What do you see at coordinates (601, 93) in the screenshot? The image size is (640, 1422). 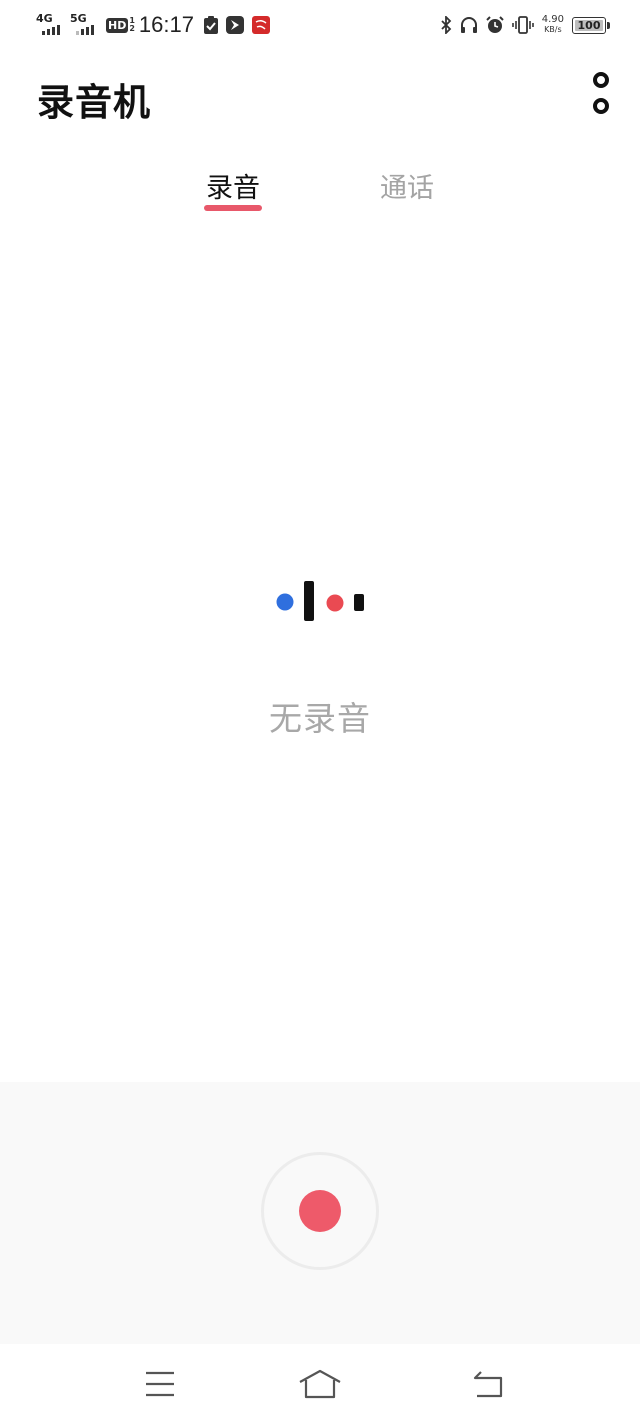 I see `more-options-icon` at bounding box center [601, 93].